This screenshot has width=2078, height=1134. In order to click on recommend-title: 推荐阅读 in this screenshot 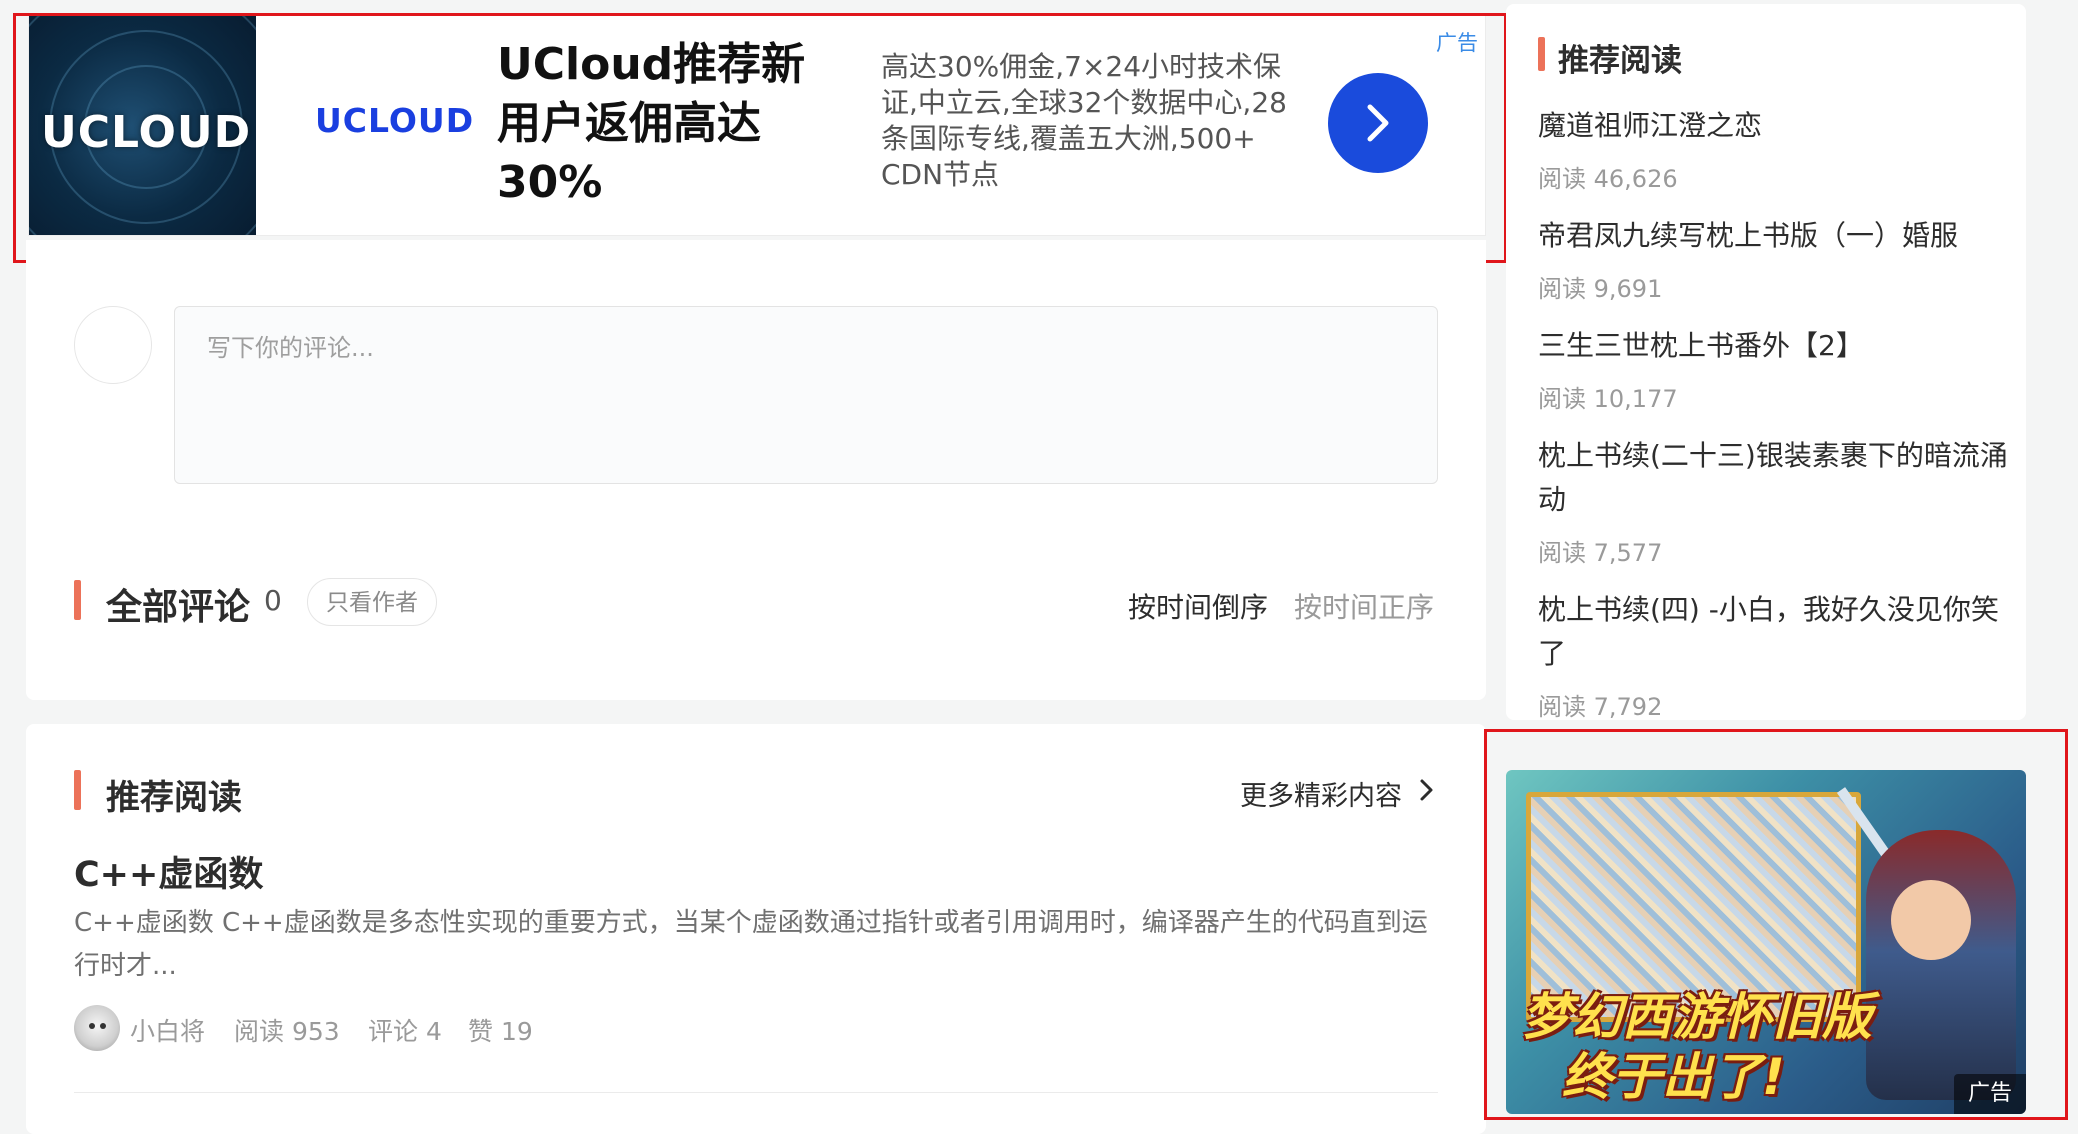, I will do `click(174, 798)`.